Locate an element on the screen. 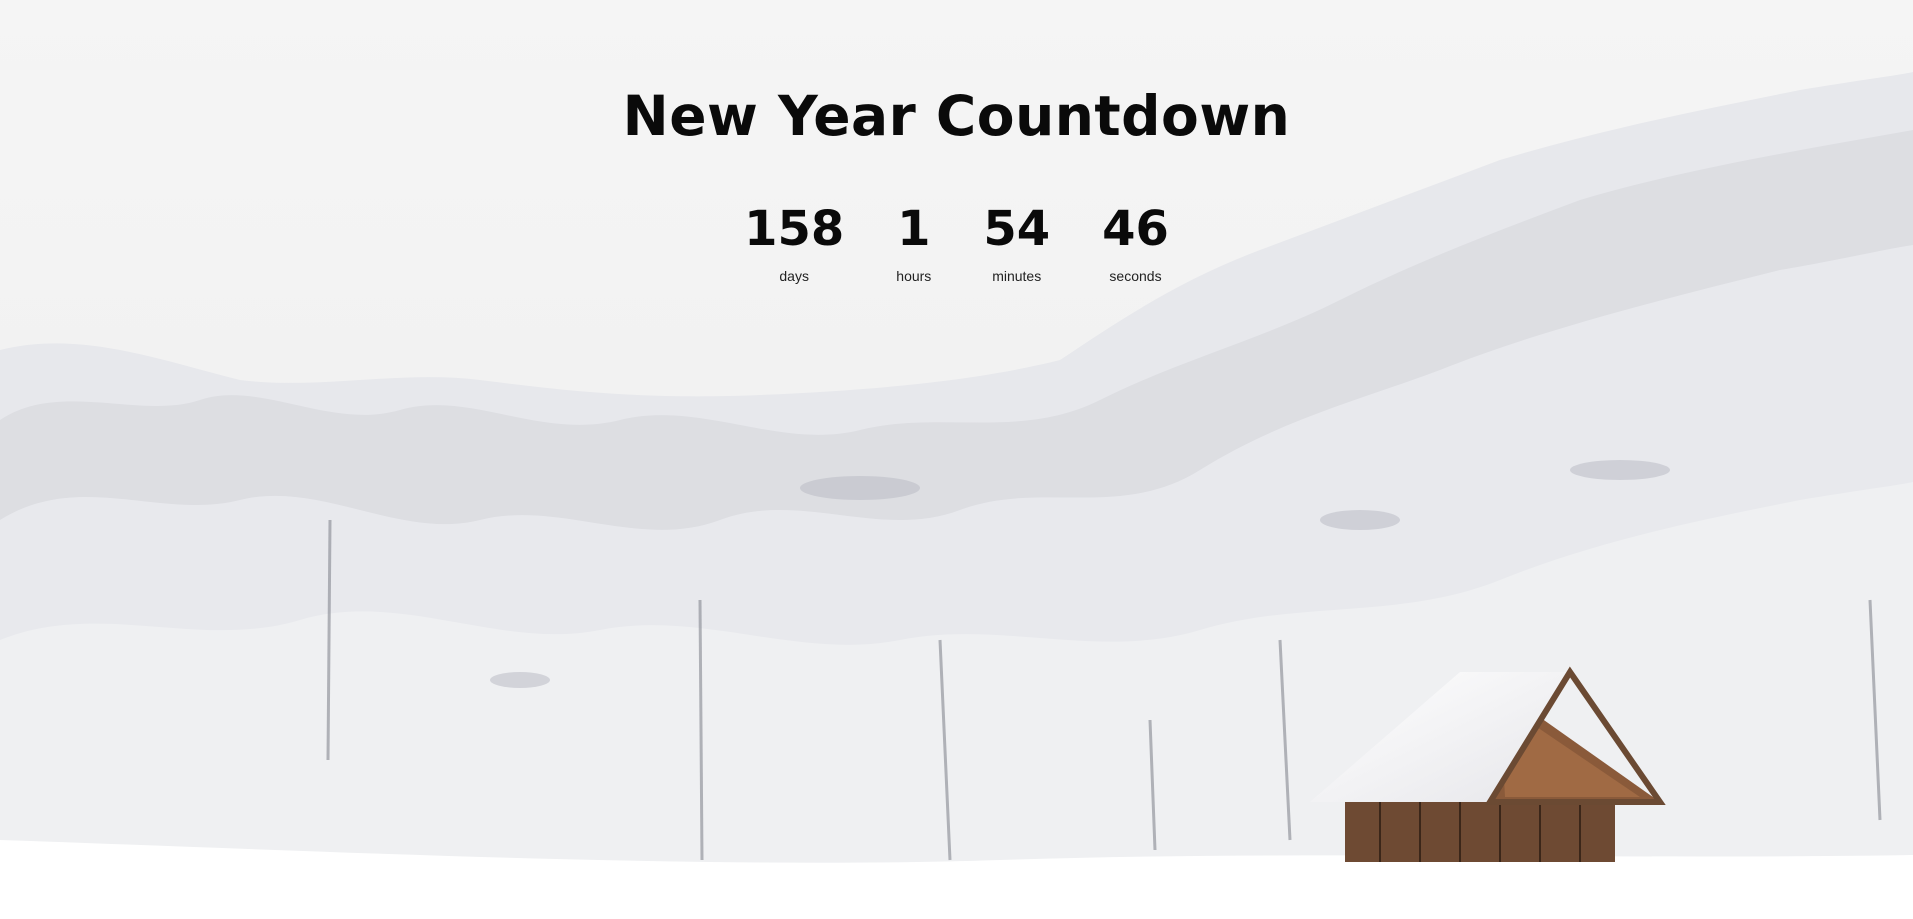  countdown-days: 158 days is located at coordinates (794, 241).